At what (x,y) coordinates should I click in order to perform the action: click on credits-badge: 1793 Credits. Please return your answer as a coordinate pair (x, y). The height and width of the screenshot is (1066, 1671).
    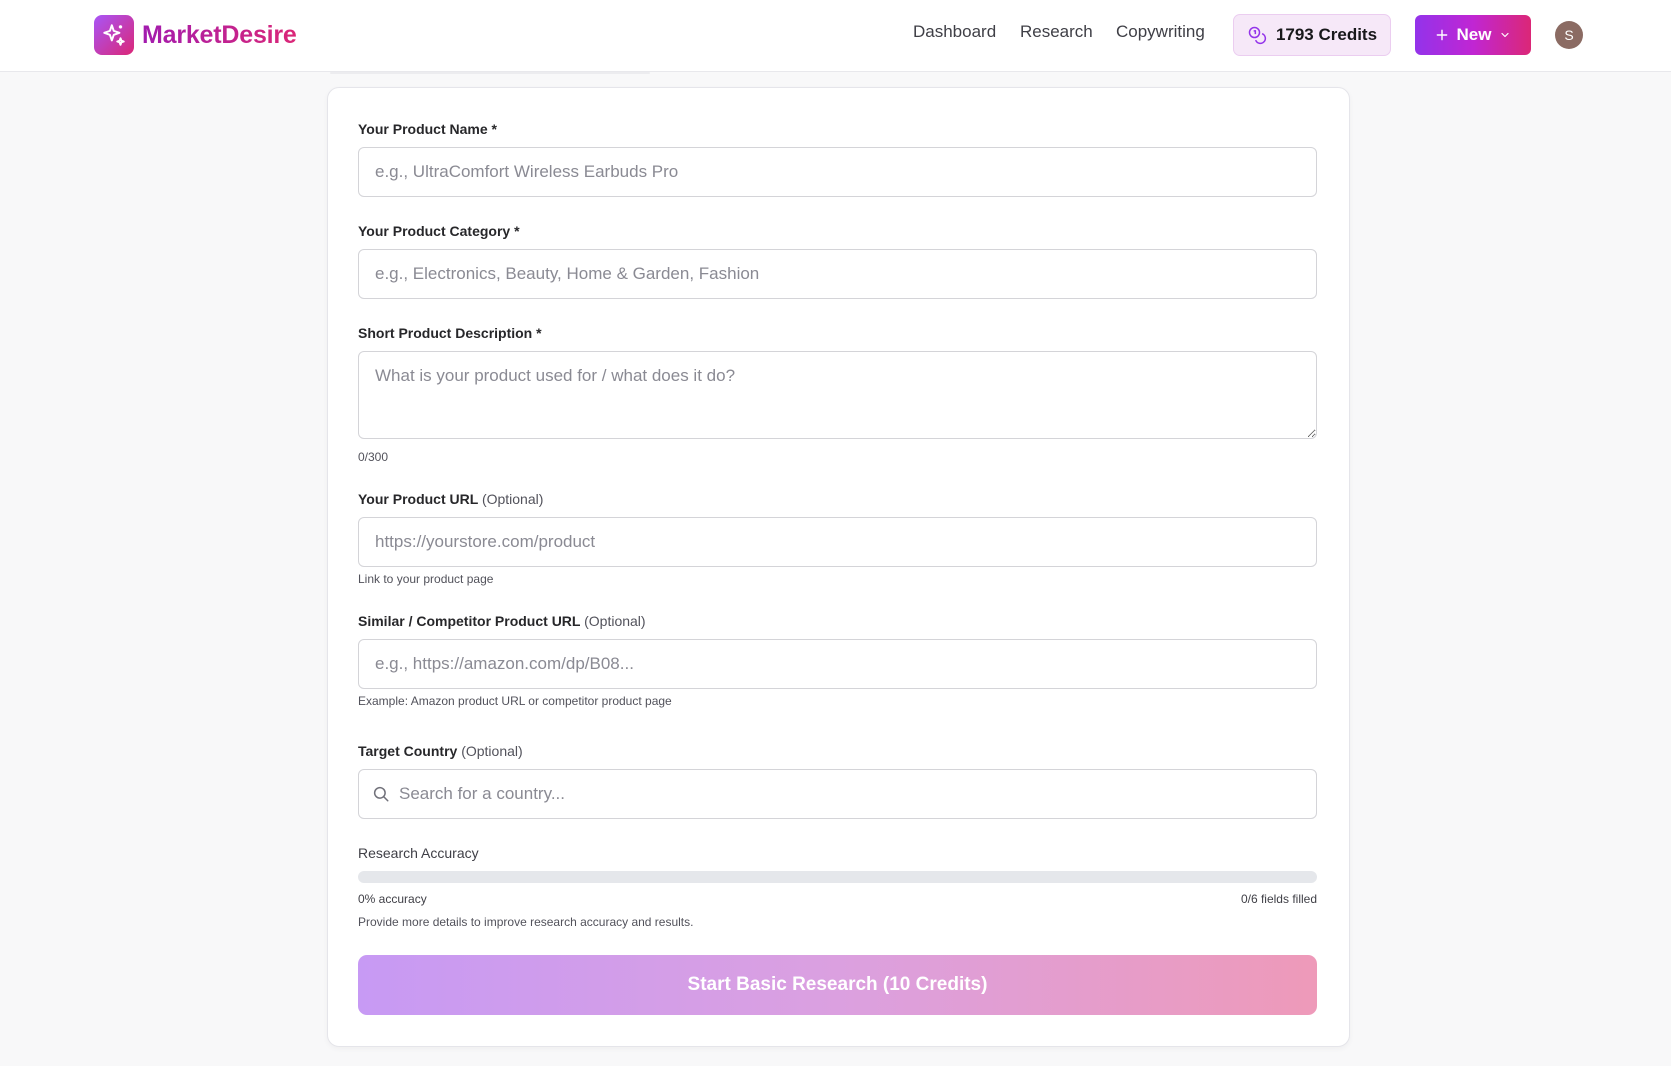
    Looking at the image, I should click on (1312, 35).